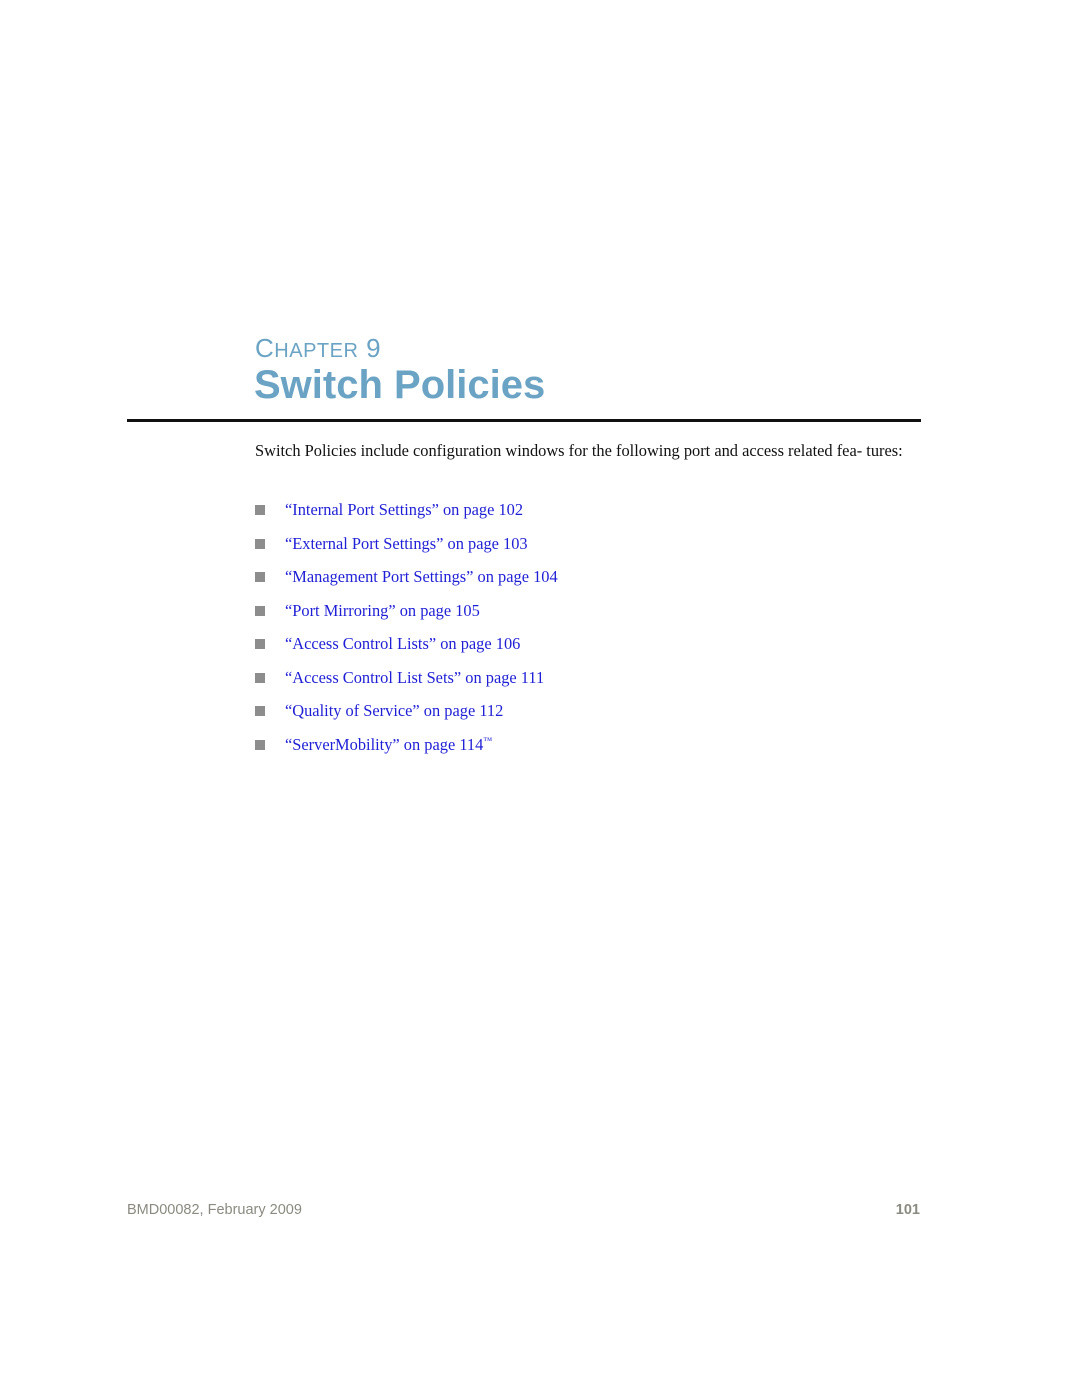 The height and width of the screenshot is (1397, 1080). Describe the element at coordinates (414, 678) in the screenshot. I see `link-access-control-list-sets: “Access Control List Sets” on page 111` at that location.